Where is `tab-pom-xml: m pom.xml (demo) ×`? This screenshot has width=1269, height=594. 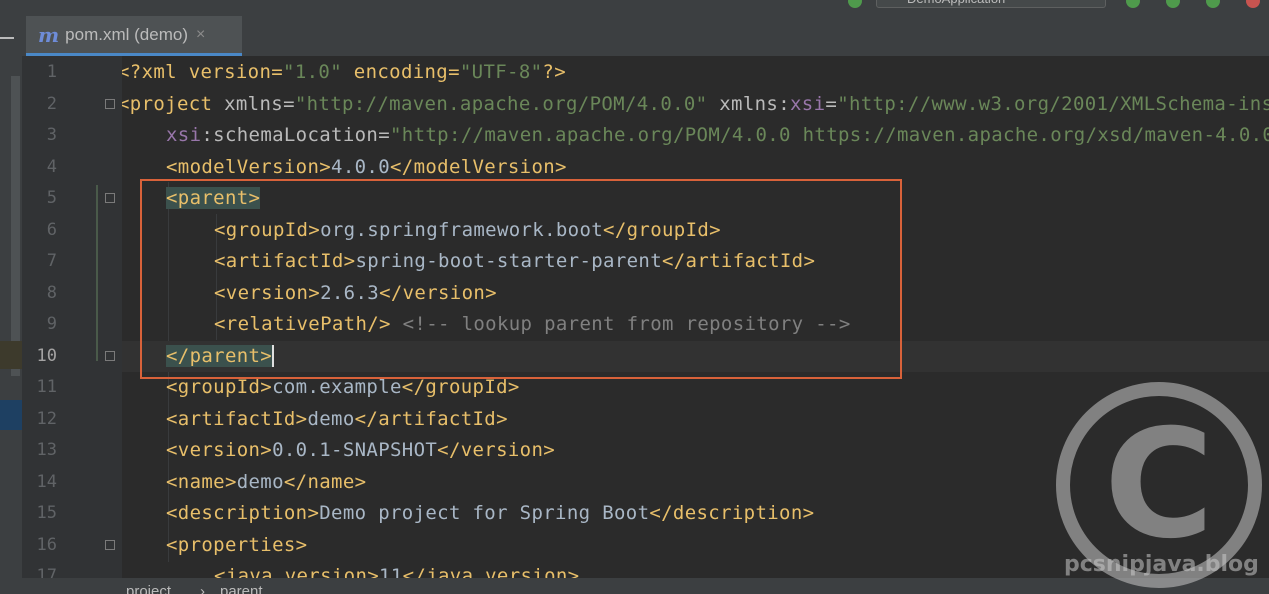
tab-pom-xml: m pom.xml (demo) × is located at coordinates (134, 36).